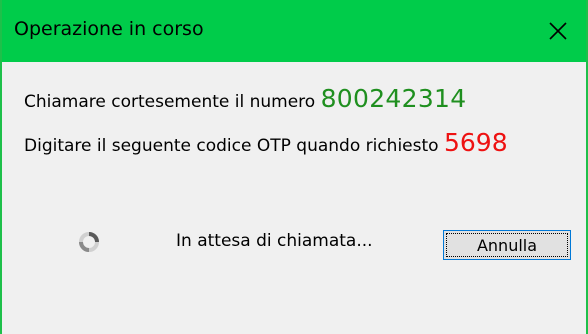 Image resolution: width=588 pixels, height=334 pixels. What do you see at coordinates (393, 98) in the screenshot?
I see `phone-number: 800242314` at bounding box center [393, 98].